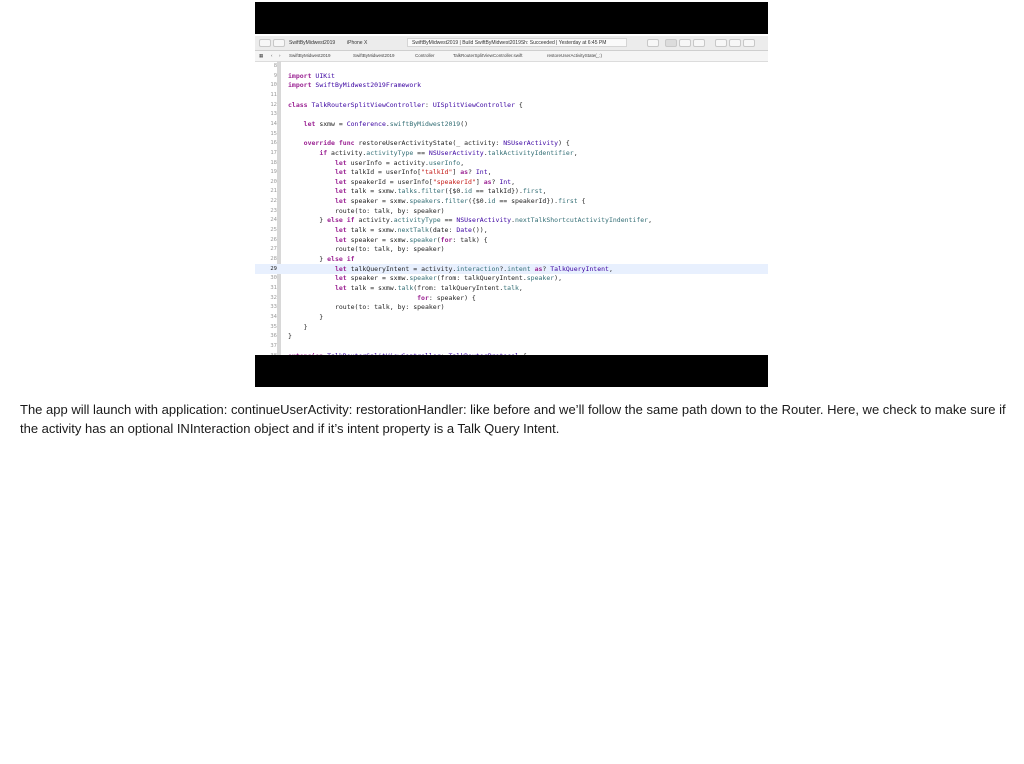 The width and height of the screenshot is (1024, 764). Describe the element at coordinates (511, 85) in the screenshot. I see `code-line: 10 import SwiftByMidwest2019Framework` at that location.